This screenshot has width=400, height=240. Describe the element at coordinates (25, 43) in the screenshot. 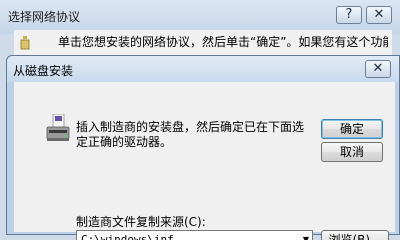

I see `network-protocol-icon` at that location.